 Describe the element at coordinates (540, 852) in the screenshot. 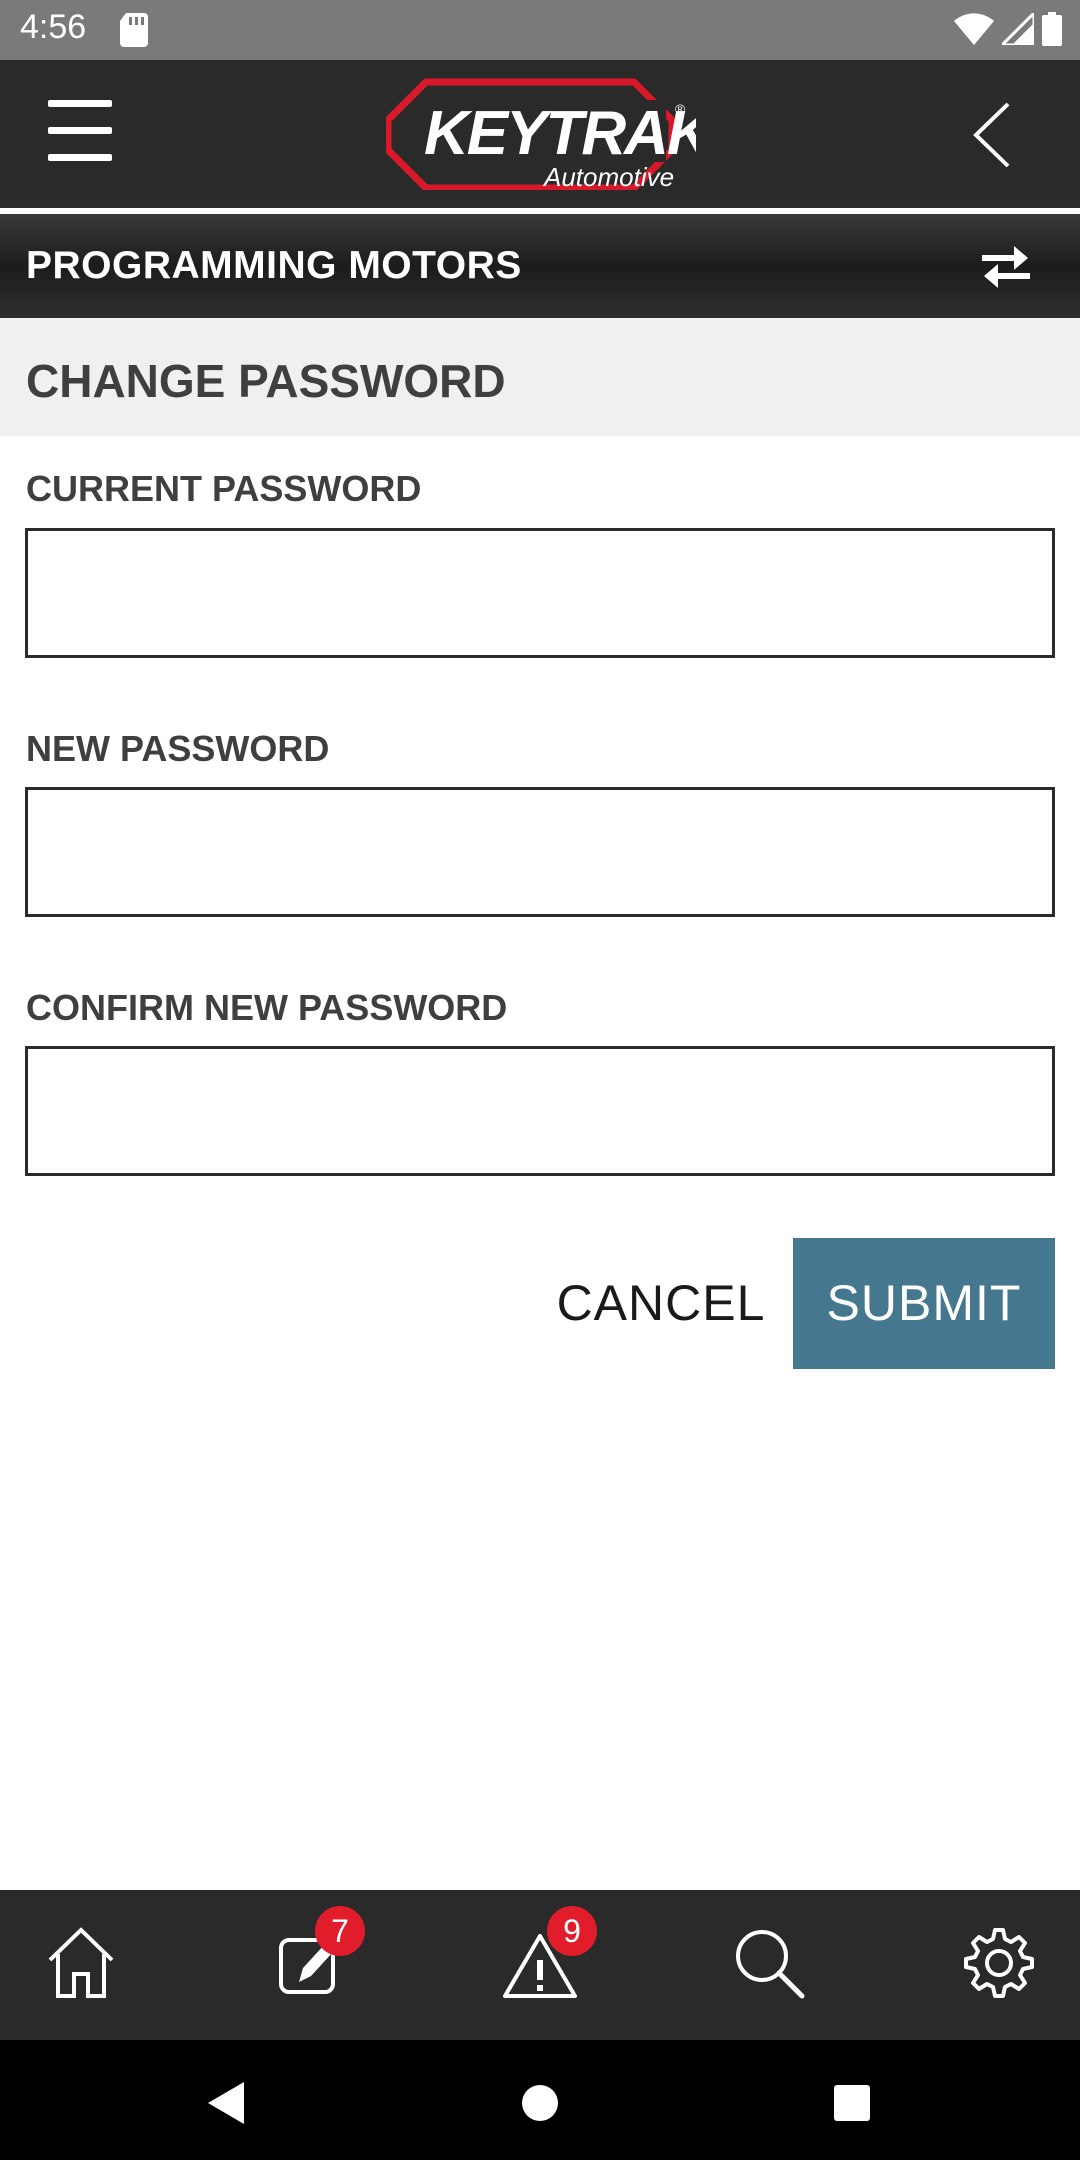

I see `new-password-field` at that location.